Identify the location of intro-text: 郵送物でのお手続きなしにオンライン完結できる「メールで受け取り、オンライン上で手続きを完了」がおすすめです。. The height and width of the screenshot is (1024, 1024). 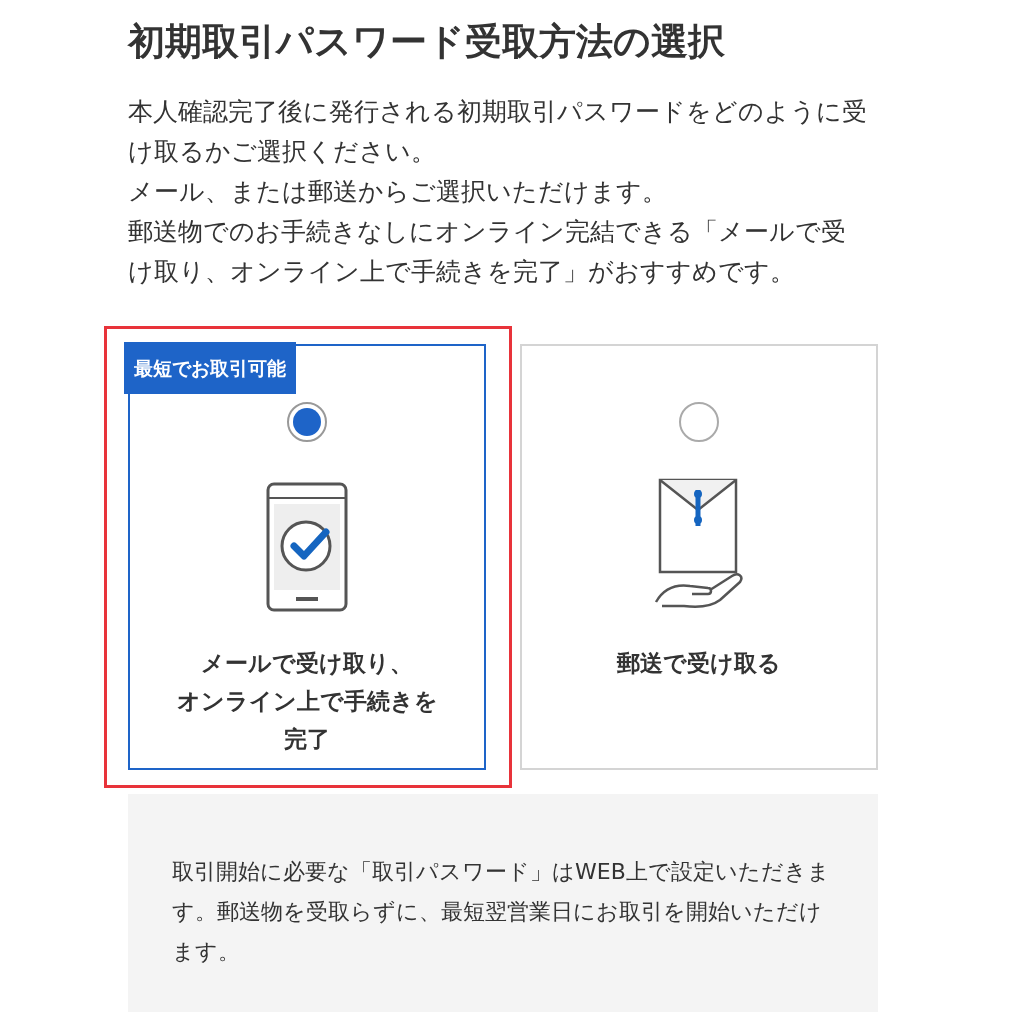
(487, 252).